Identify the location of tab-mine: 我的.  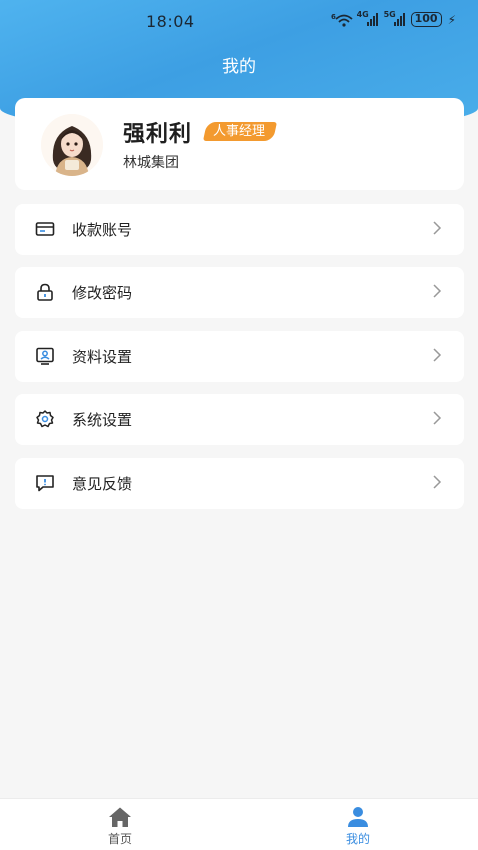
(358, 824).